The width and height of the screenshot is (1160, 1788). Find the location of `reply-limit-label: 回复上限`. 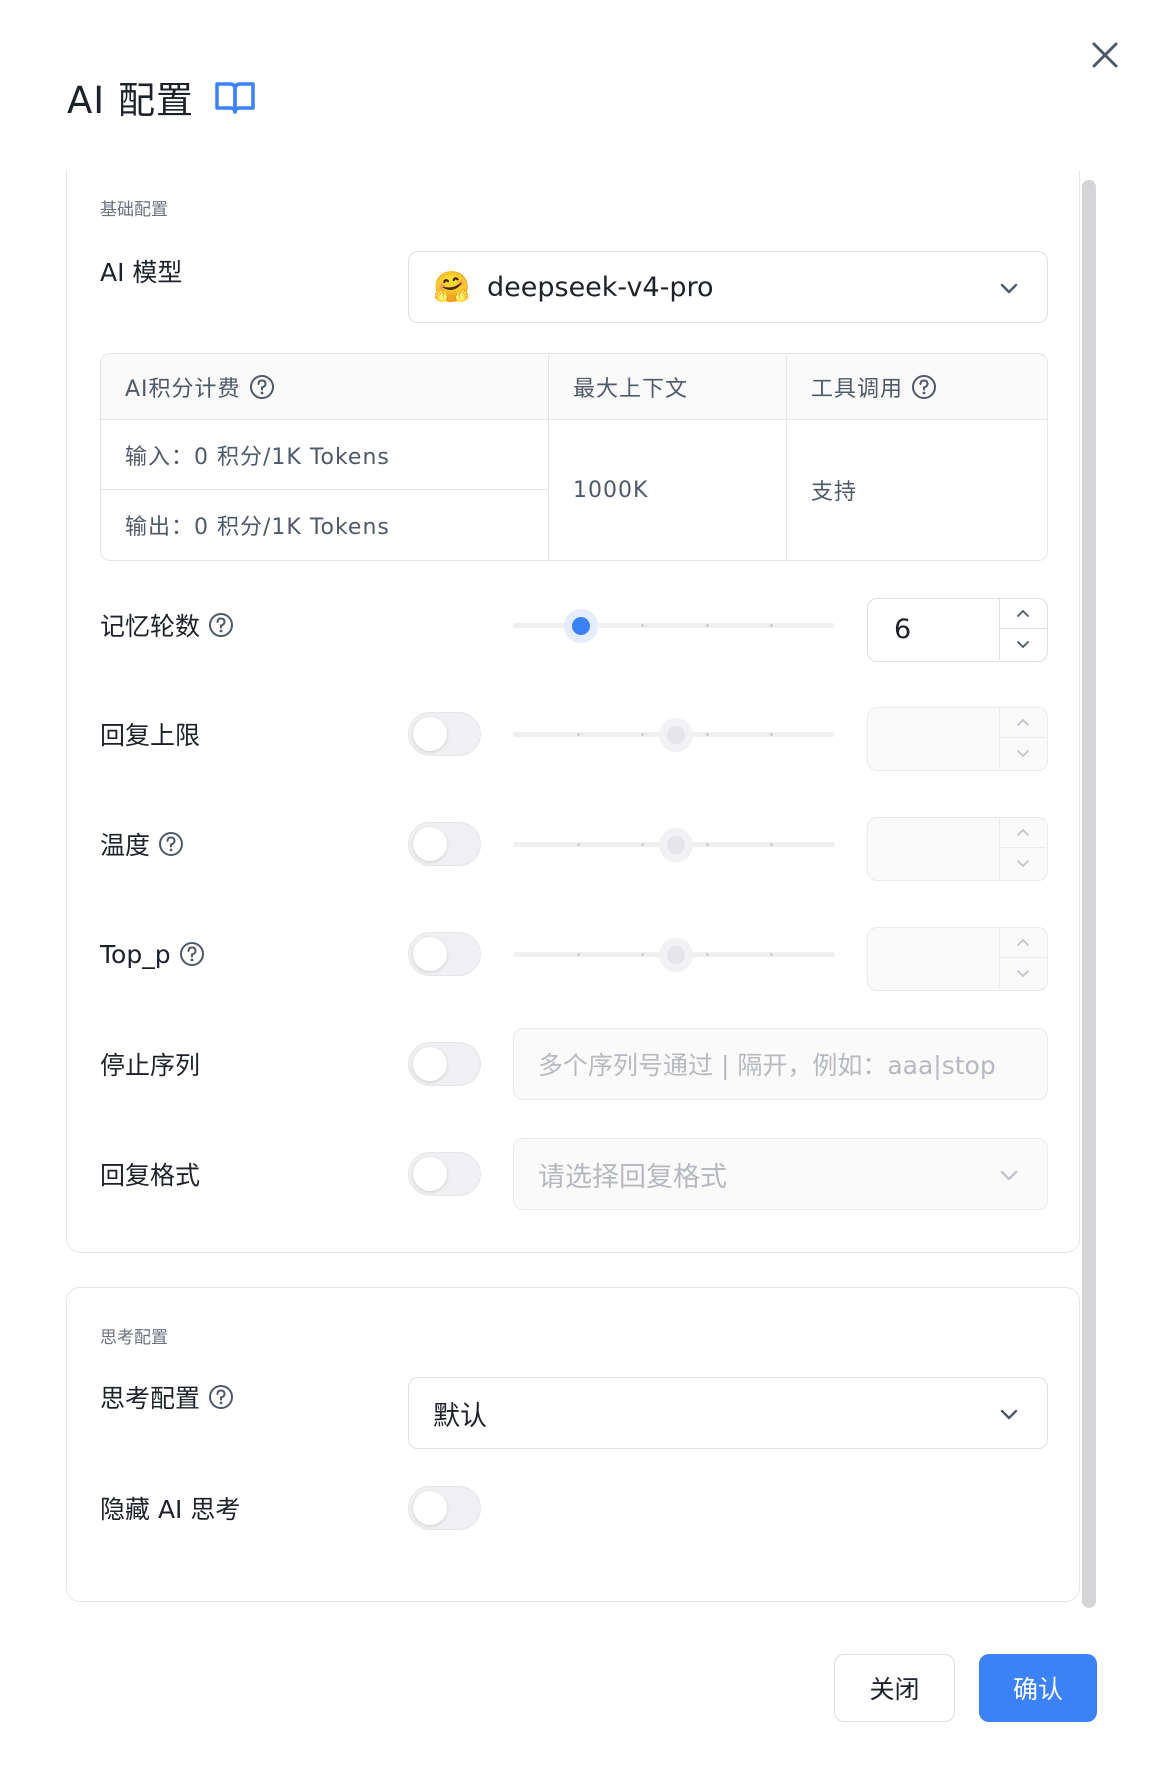

reply-limit-label: 回复上限 is located at coordinates (150, 735).